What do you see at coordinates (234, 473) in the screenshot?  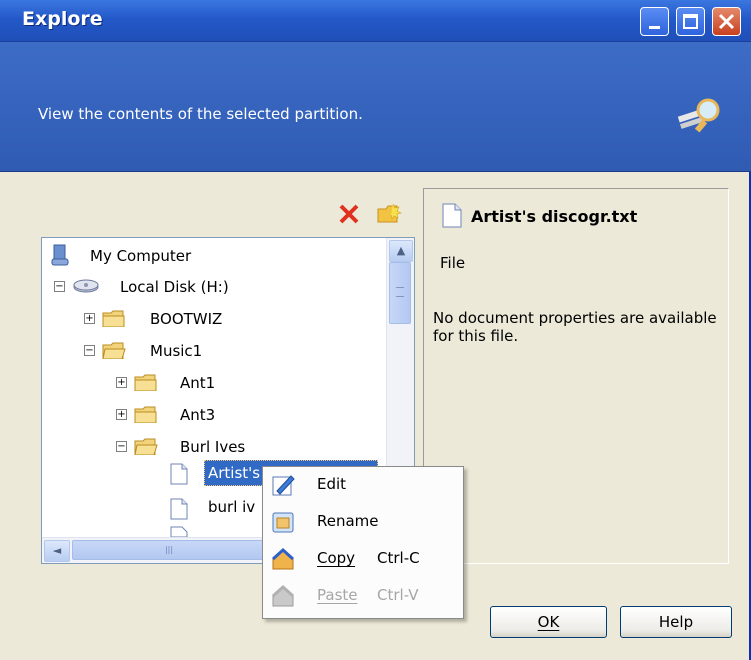 I see `tree-item-label: Artist's` at bounding box center [234, 473].